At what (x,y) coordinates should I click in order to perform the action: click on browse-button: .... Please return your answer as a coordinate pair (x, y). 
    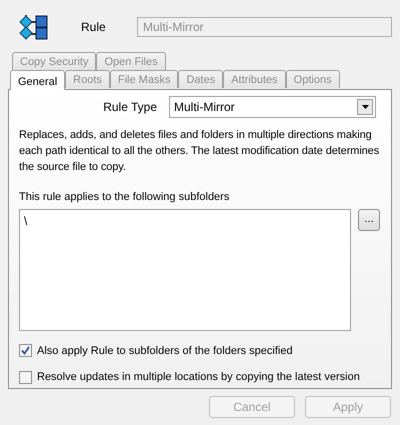
    Looking at the image, I should click on (369, 219).